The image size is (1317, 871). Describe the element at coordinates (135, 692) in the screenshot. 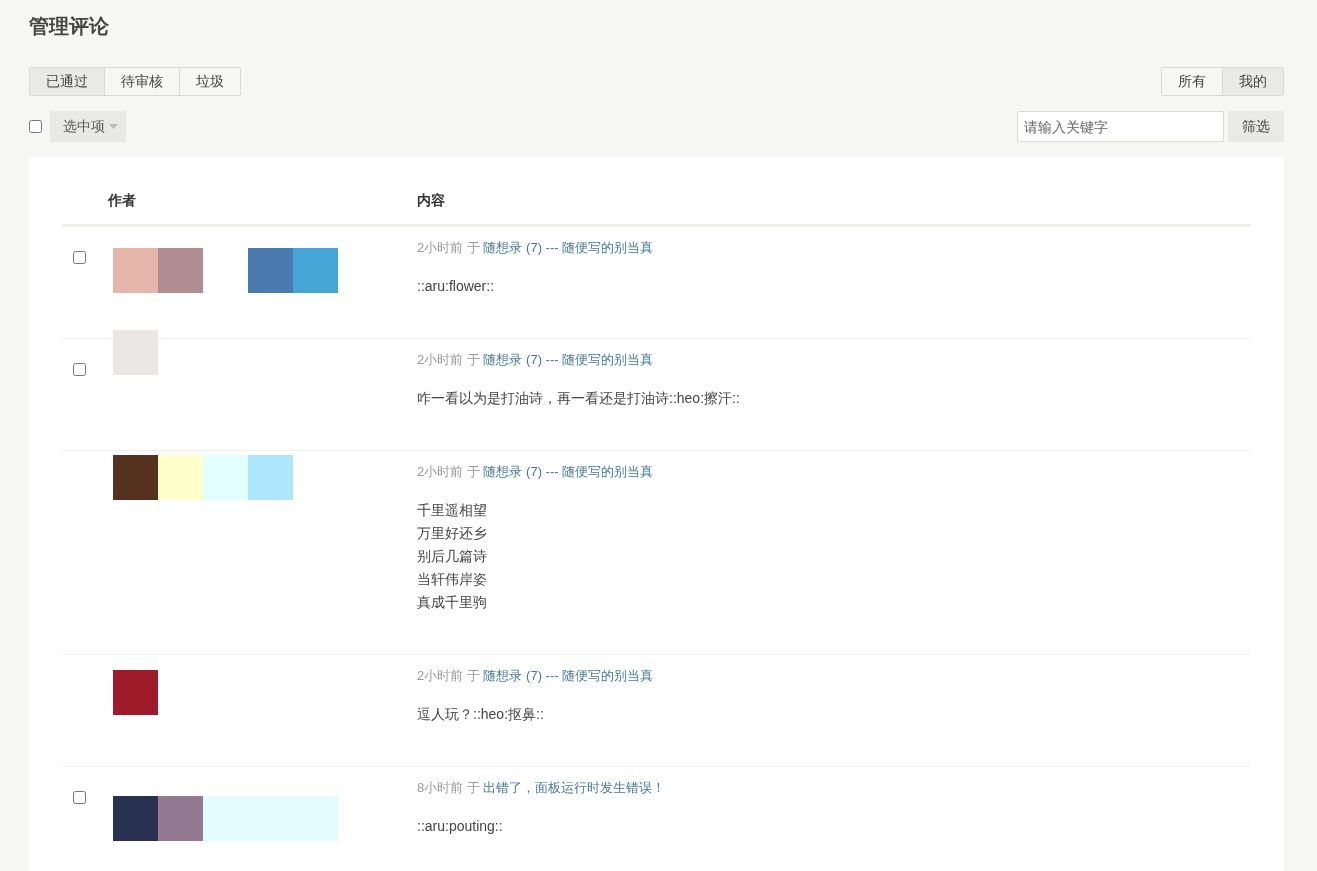

I see `redaction-mosaic-drawing` at that location.